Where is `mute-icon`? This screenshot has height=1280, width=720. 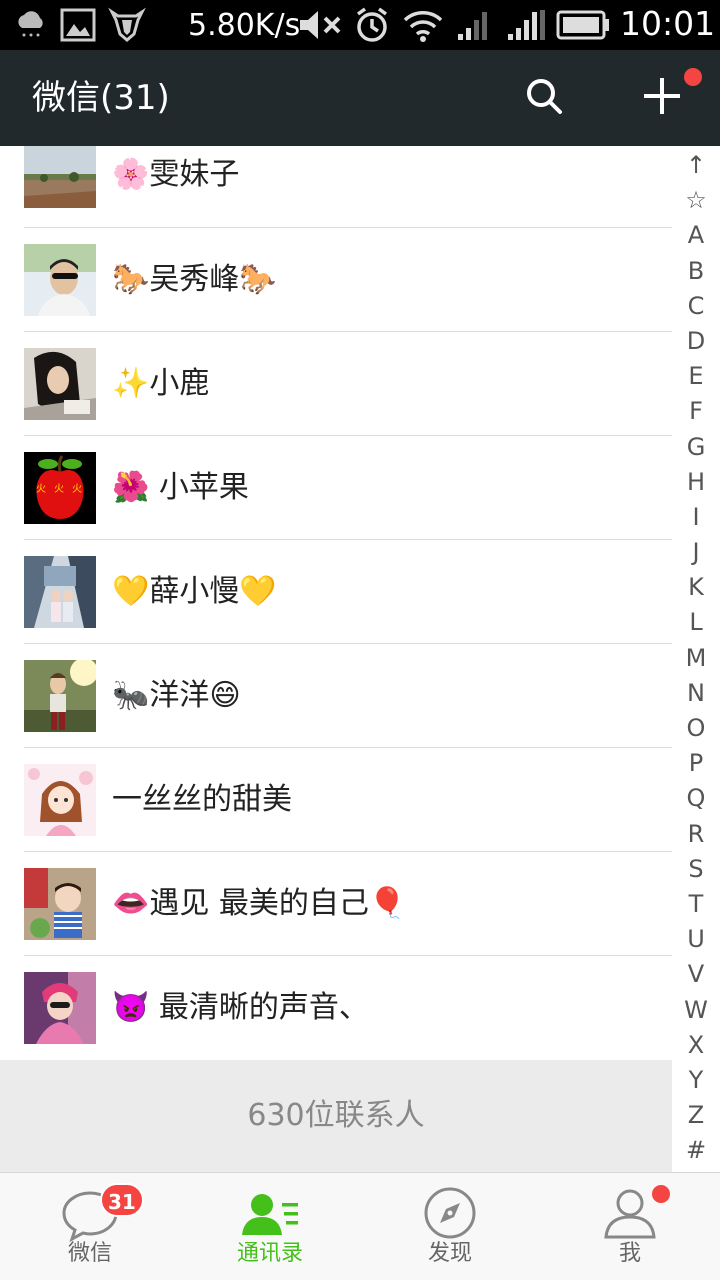 mute-icon is located at coordinates (321, 27).